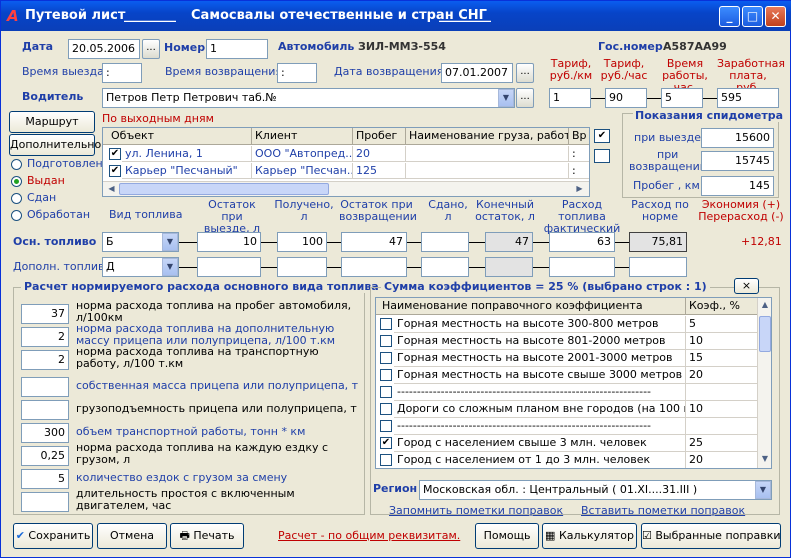  I want to click on coef-row-checkbox: ✔, so click(386, 443).